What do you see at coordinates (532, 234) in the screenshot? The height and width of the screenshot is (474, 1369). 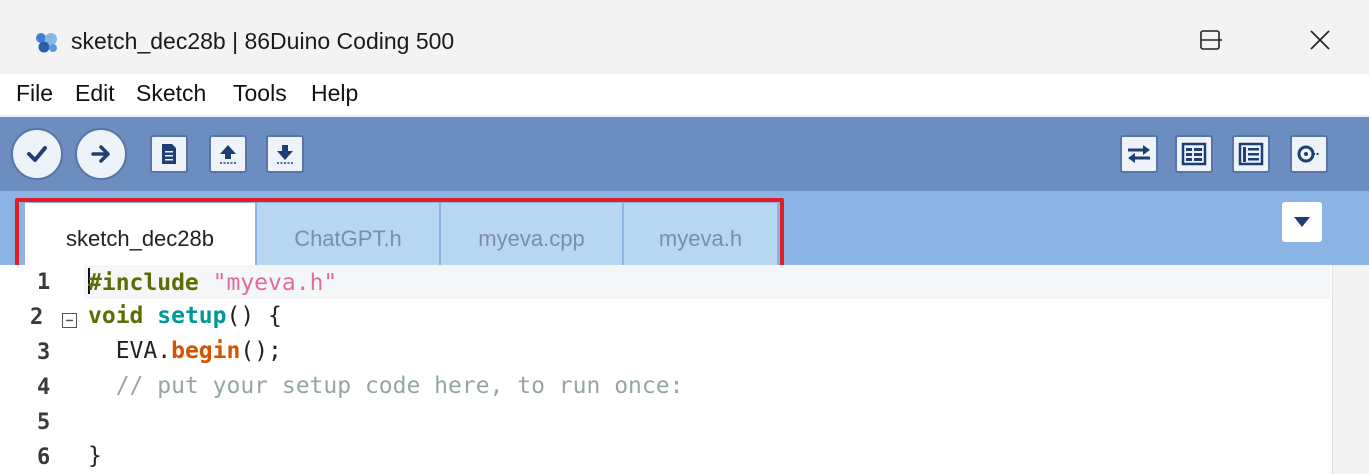 I see `tab-myeva-cpp: myeva.cpp` at bounding box center [532, 234].